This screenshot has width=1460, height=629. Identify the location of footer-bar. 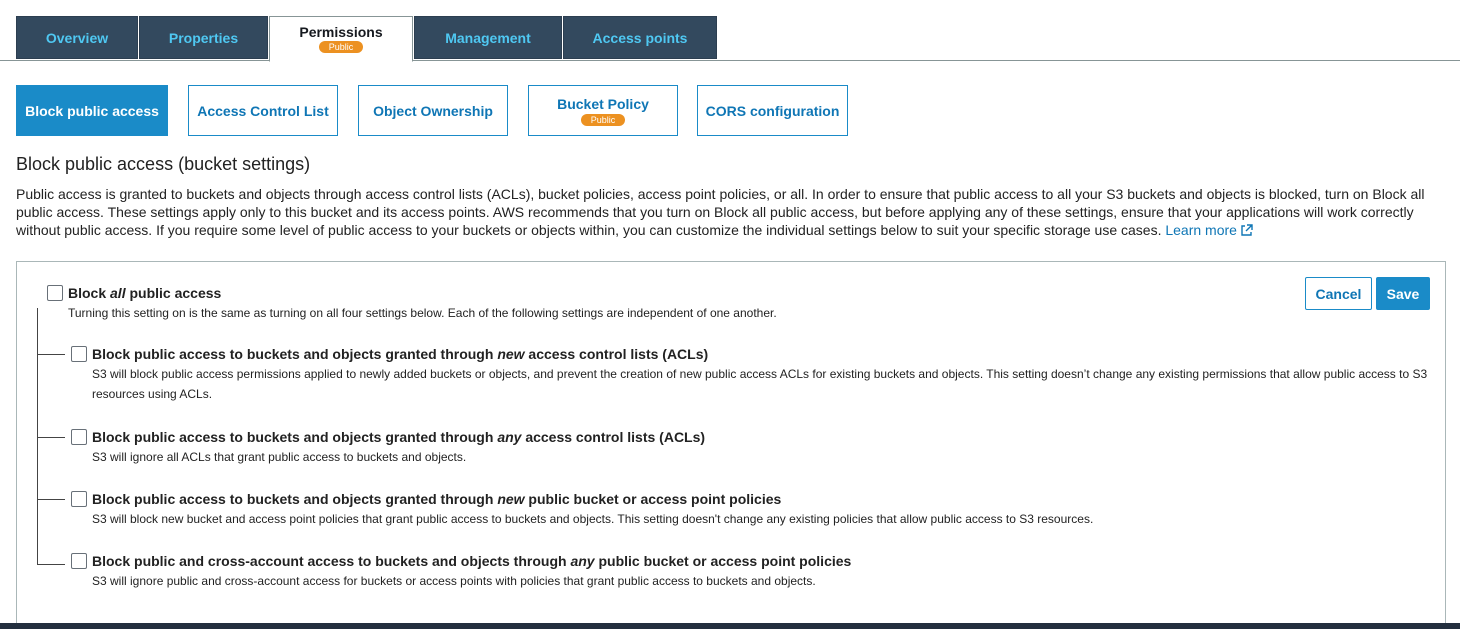
(730, 626).